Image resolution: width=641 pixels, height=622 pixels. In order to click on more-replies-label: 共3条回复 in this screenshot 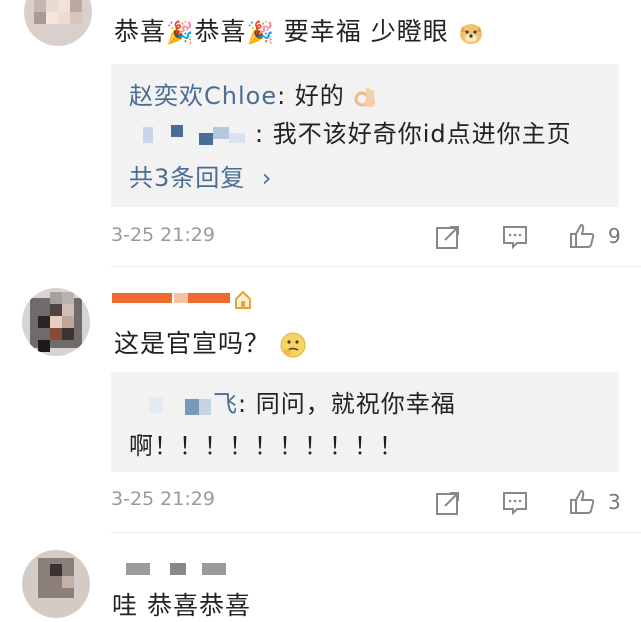, I will do `click(187, 178)`.